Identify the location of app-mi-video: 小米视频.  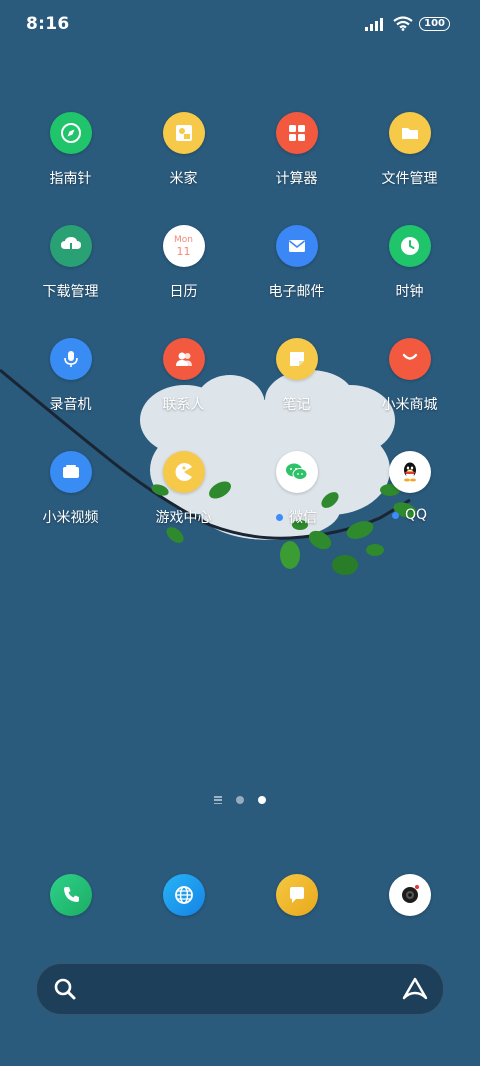
(70, 507).